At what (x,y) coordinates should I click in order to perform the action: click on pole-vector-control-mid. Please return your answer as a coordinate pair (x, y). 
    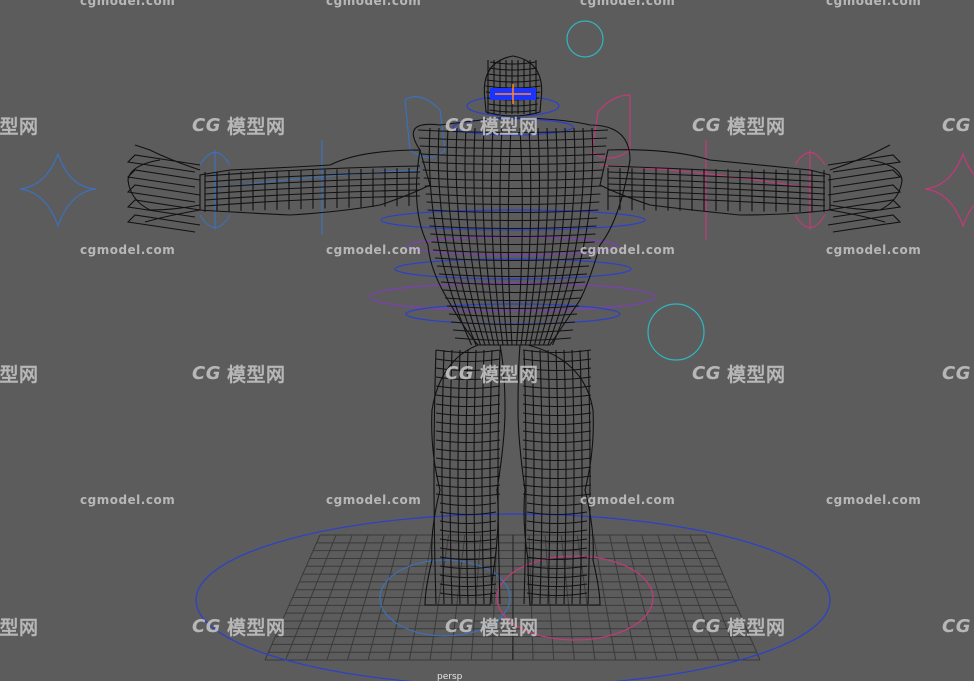
    Looking at the image, I should click on (676, 332).